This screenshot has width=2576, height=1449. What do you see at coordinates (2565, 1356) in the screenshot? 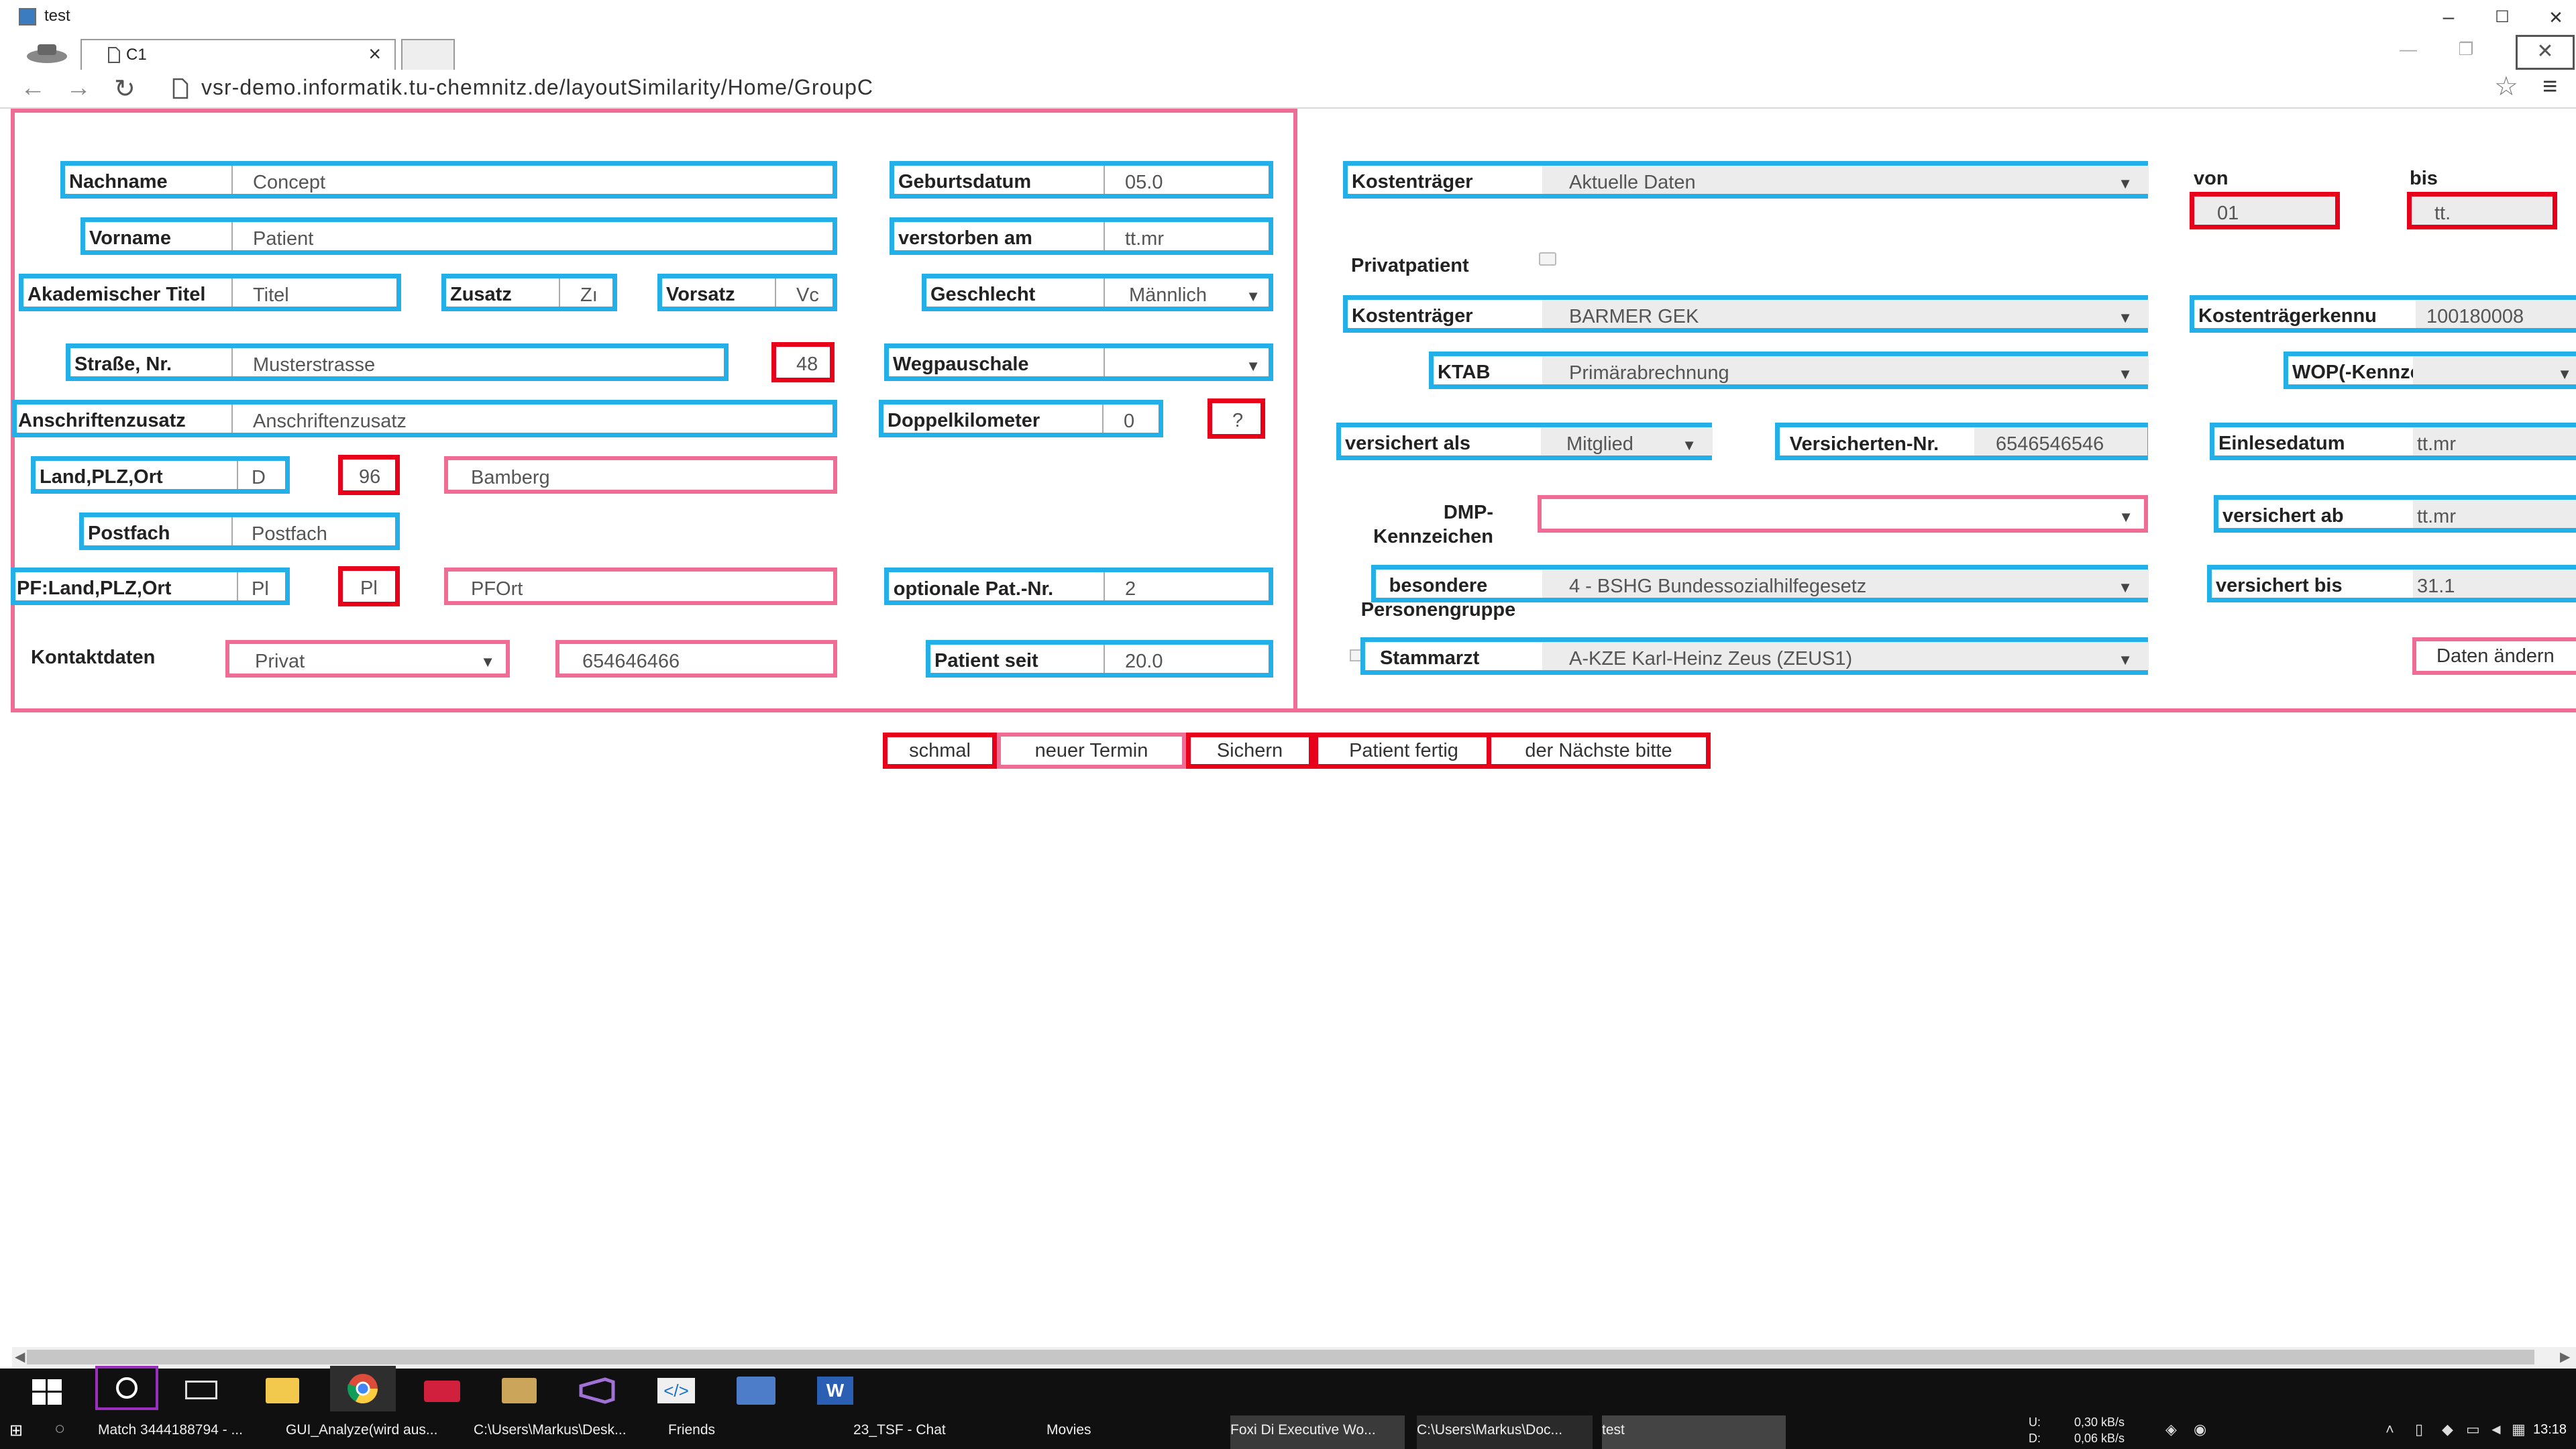
I see `scroll-right-icon: ▶` at bounding box center [2565, 1356].